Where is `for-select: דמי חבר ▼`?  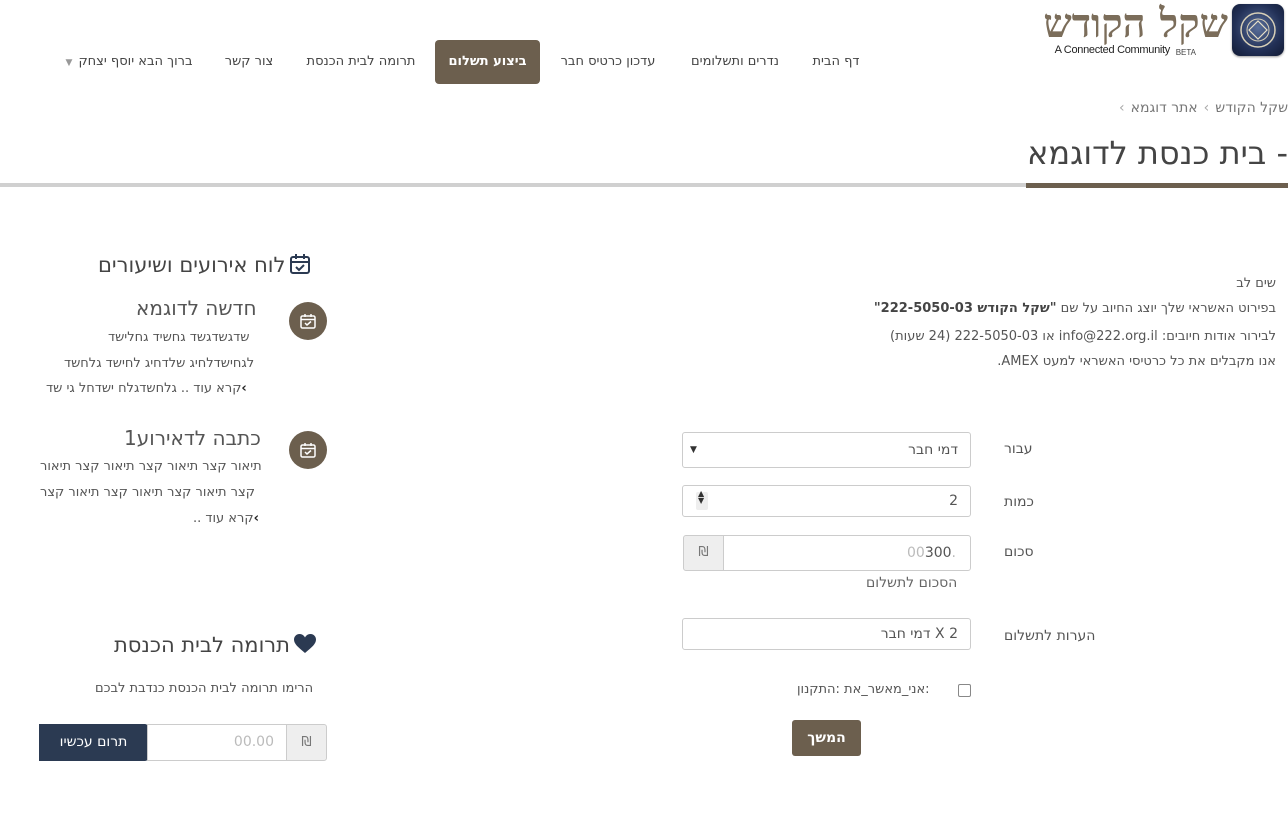
for-select: דמי חבר ▼ is located at coordinates (826, 450).